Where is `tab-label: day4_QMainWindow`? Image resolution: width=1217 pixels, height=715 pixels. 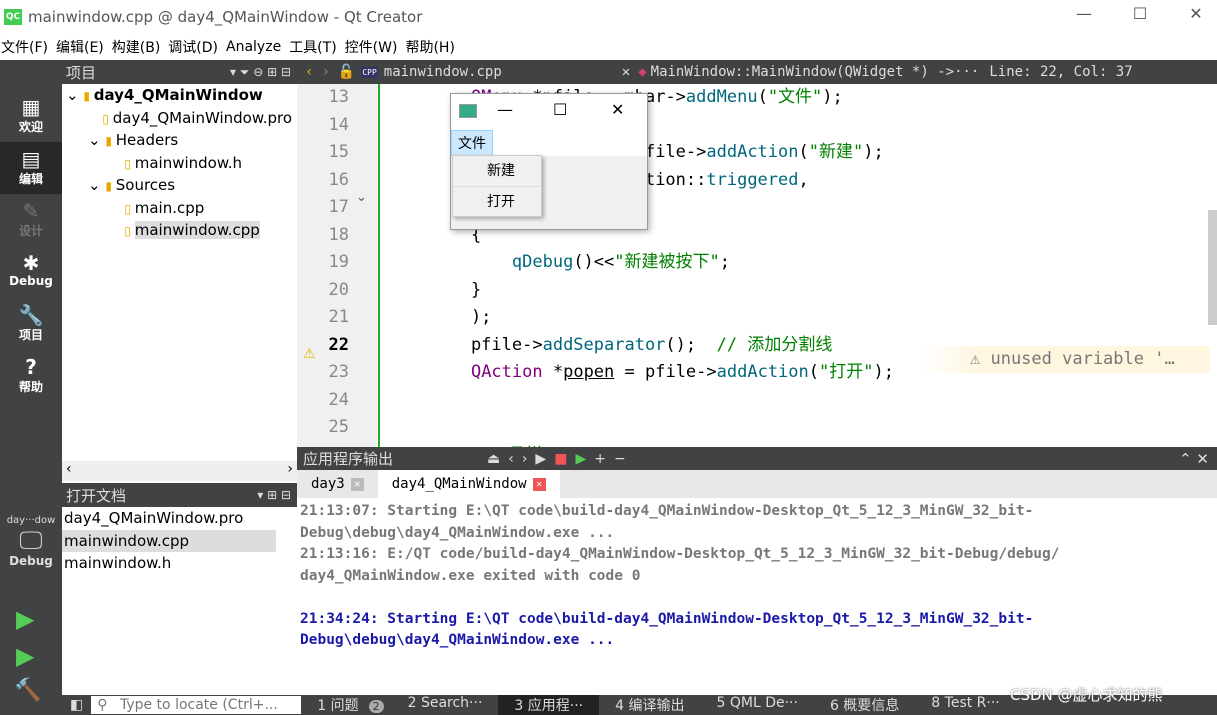
tab-label: day4_QMainWindow is located at coordinates (459, 484).